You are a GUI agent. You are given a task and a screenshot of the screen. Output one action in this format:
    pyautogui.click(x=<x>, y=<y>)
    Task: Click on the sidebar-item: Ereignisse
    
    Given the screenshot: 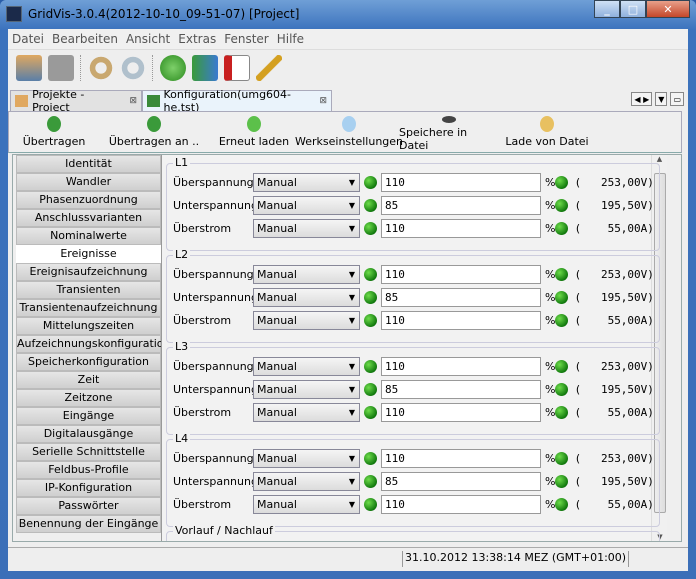 What is the action you would take?
    pyautogui.click(x=88, y=254)
    